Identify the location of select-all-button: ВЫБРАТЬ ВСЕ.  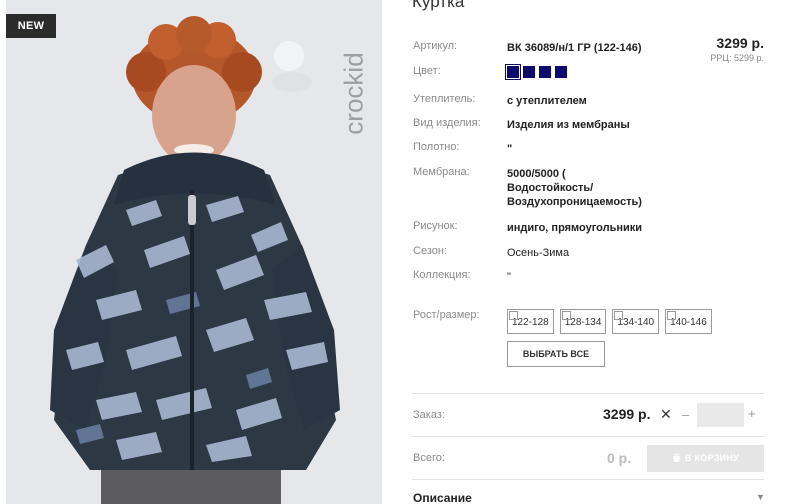
(556, 354).